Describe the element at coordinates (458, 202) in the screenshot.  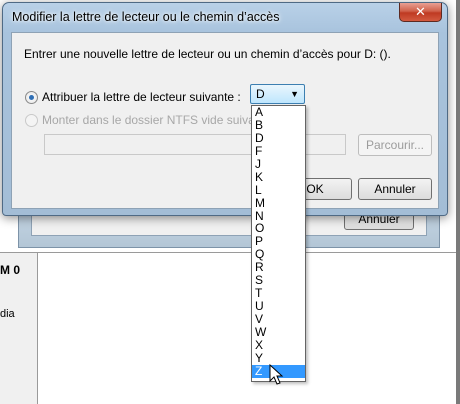
I see `window-edge` at that location.